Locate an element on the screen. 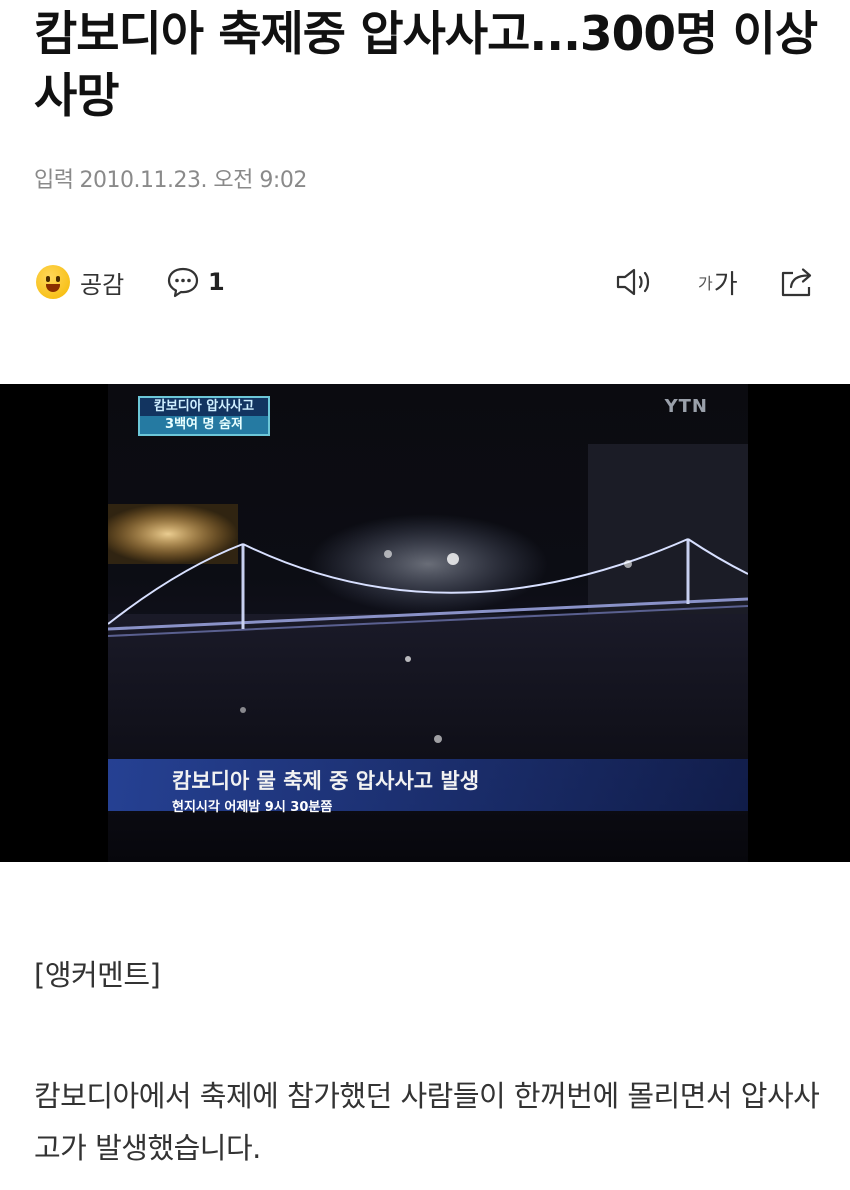 The width and height of the screenshot is (850, 1190). font-large-glyph: 가 is located at coordinates (725, 284).